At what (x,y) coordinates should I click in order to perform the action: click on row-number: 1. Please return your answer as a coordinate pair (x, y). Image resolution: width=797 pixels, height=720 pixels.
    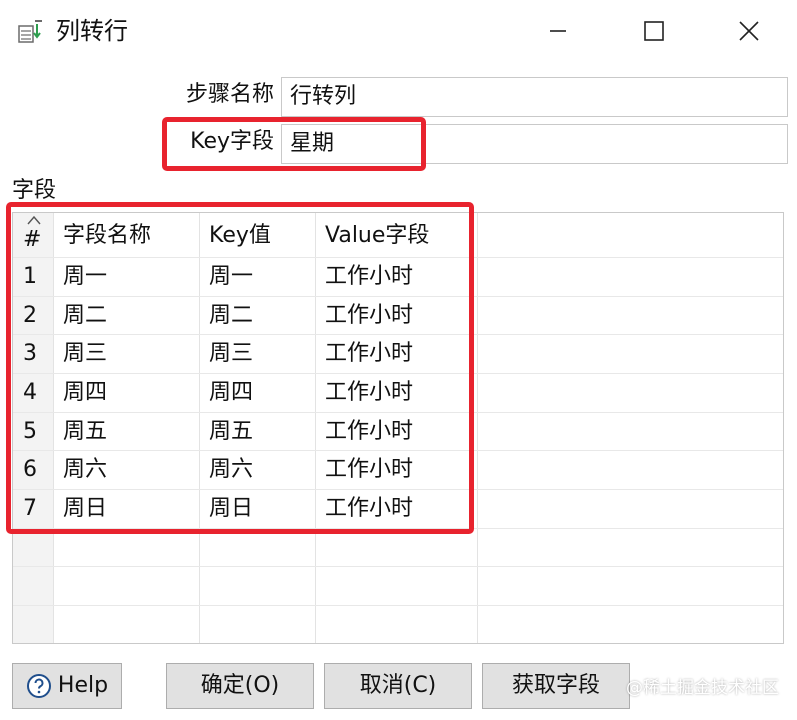
    Looking at the image, I should click on (30, 276).